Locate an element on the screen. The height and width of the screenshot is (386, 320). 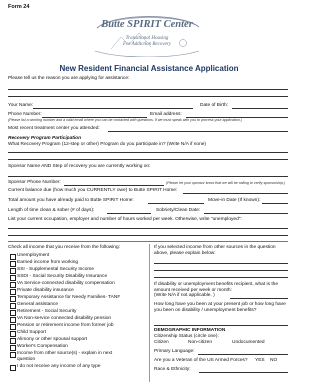
benefits-amount-field is located at coordinates (259, 298).